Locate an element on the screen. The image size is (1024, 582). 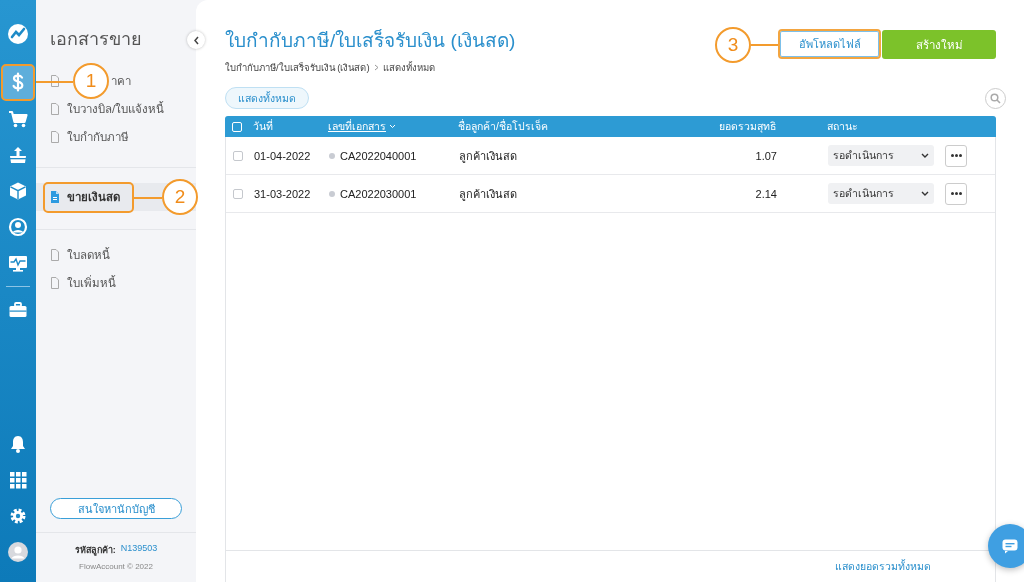
cart-icon is located at coordinates (18, 119).